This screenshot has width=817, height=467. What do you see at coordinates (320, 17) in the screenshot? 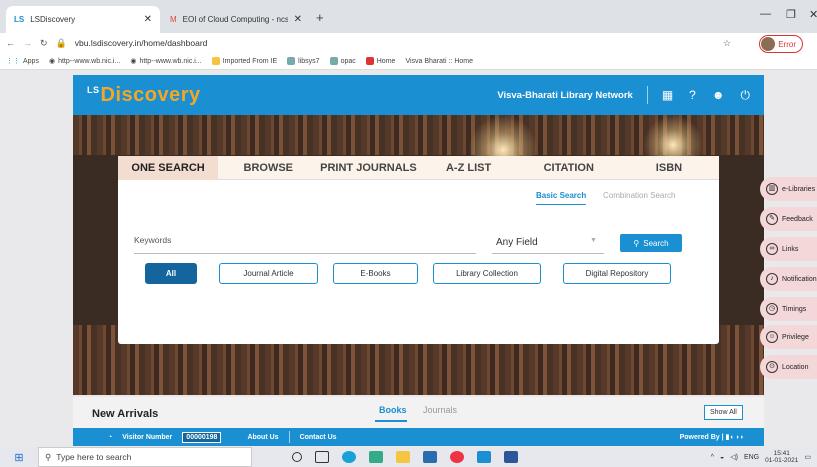
I see `new-tab-button: +` at bounding box center [320, 17].